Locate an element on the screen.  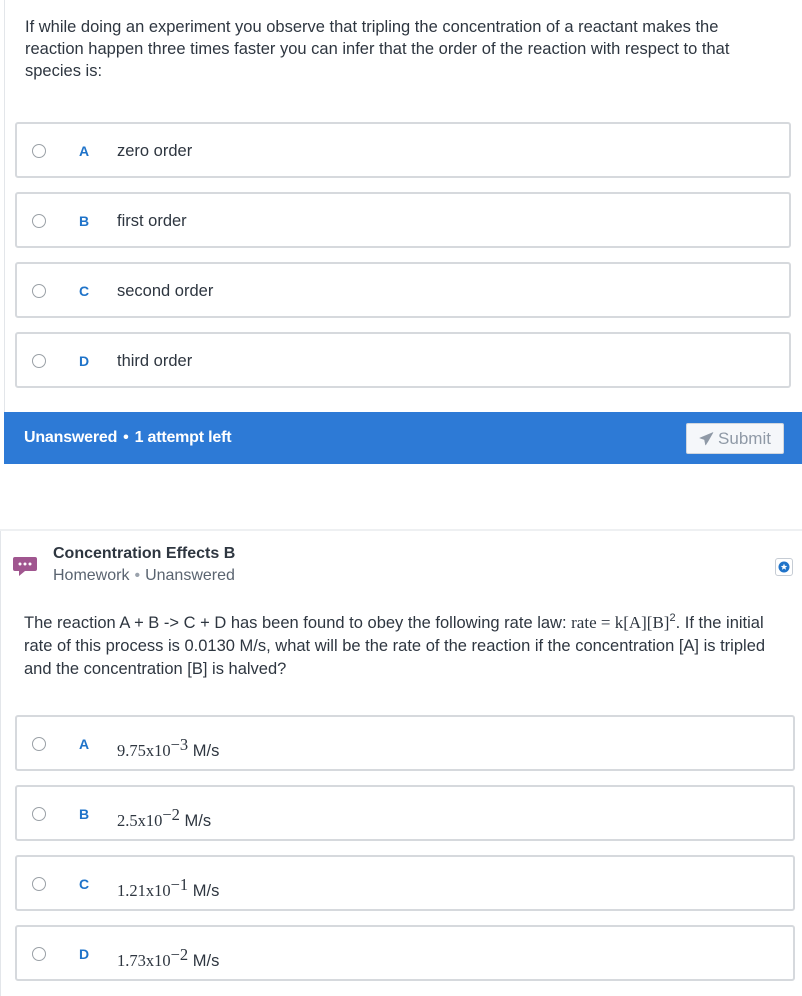
q1-option-b: B first order is located at coordinates (403, 220).